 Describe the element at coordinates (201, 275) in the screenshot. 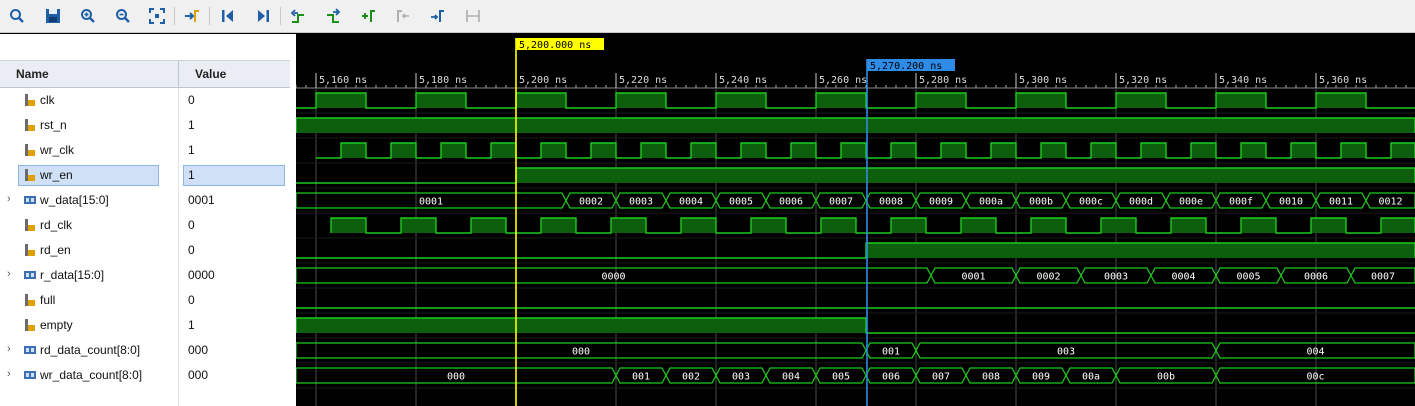

I see `signal-value: 0000` at that location.